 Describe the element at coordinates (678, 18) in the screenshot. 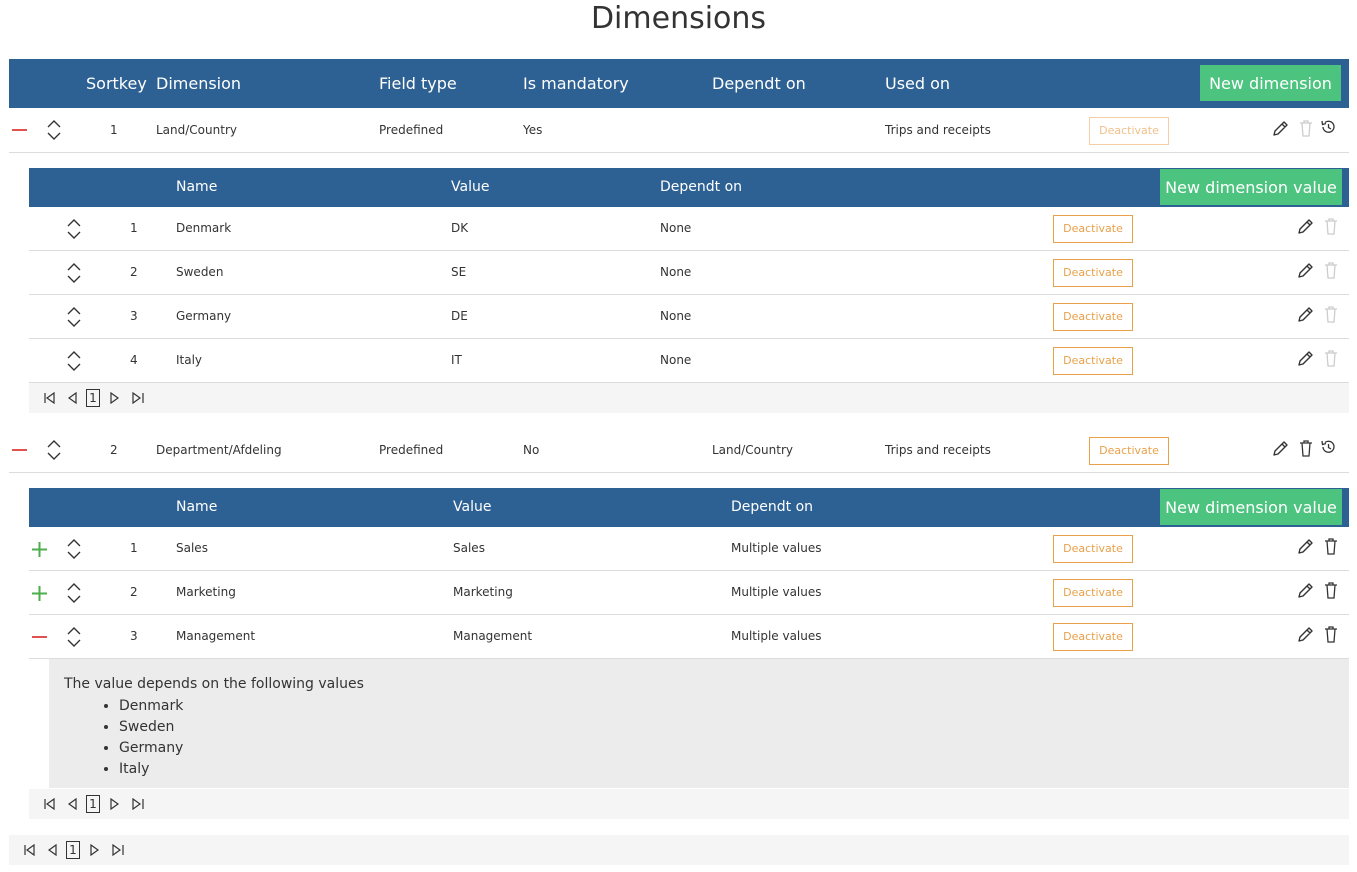

I see `page-title: Dimensions` at that location.